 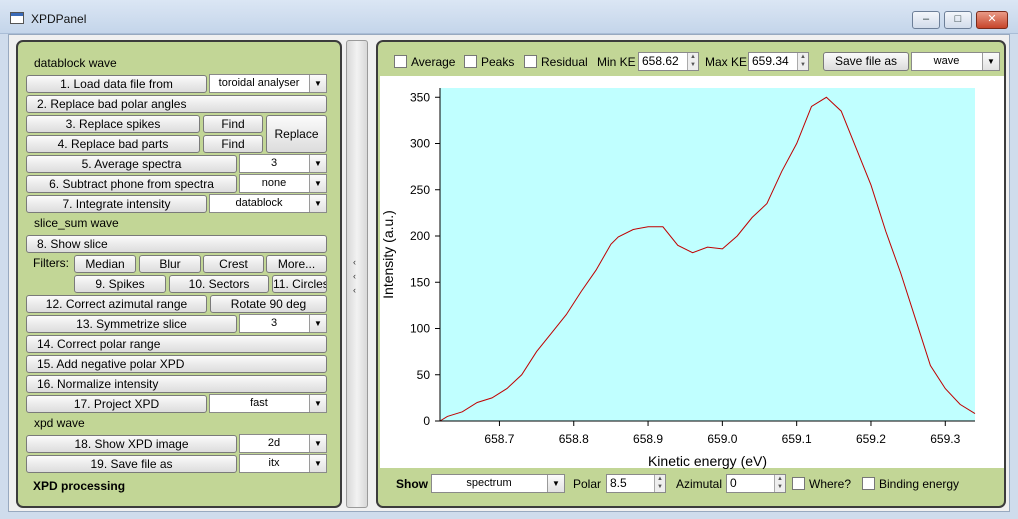 What do you see at coordinates (75, 63) in the screenshot?
I see `datablock-header: datablock wave` at bounding box center [75, 63].